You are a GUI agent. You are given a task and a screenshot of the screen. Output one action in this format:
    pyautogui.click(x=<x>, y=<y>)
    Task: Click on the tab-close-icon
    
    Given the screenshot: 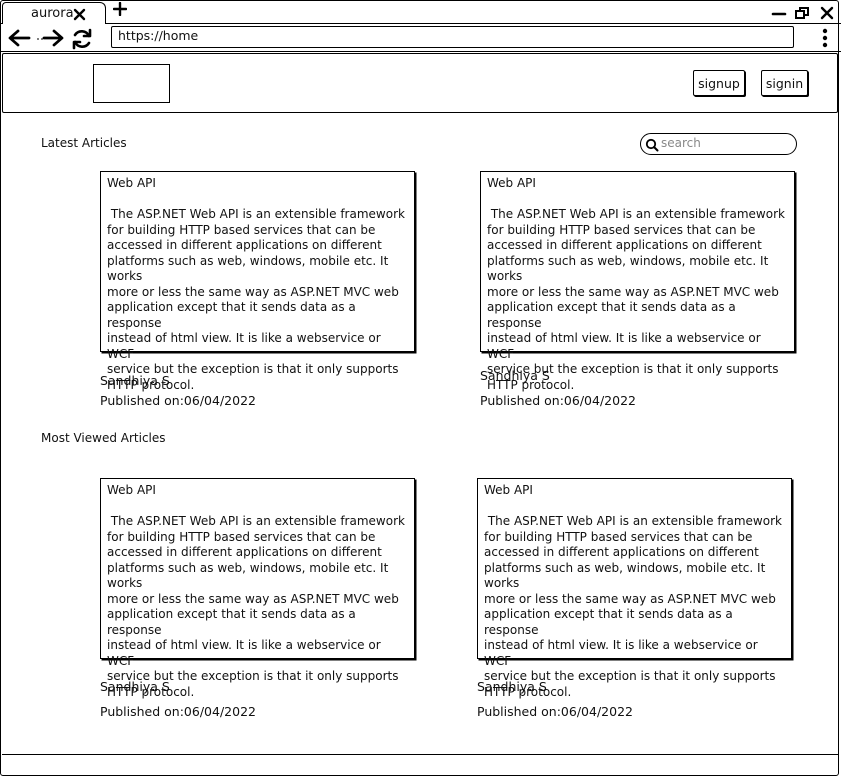 What is the action you would take?
    pyautogui.click(x=79, y=15)
    